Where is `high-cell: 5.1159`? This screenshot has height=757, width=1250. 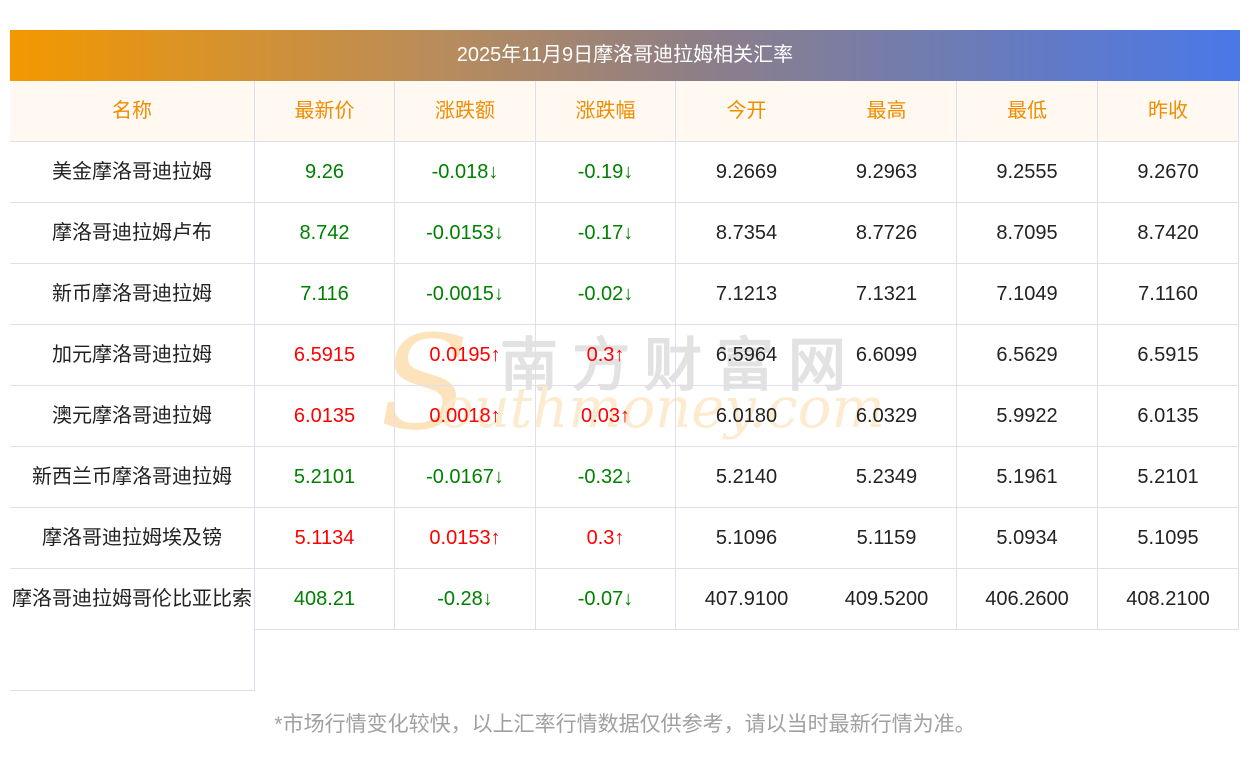
high-cell: 5.1159 is located at coordinates (887, 538).